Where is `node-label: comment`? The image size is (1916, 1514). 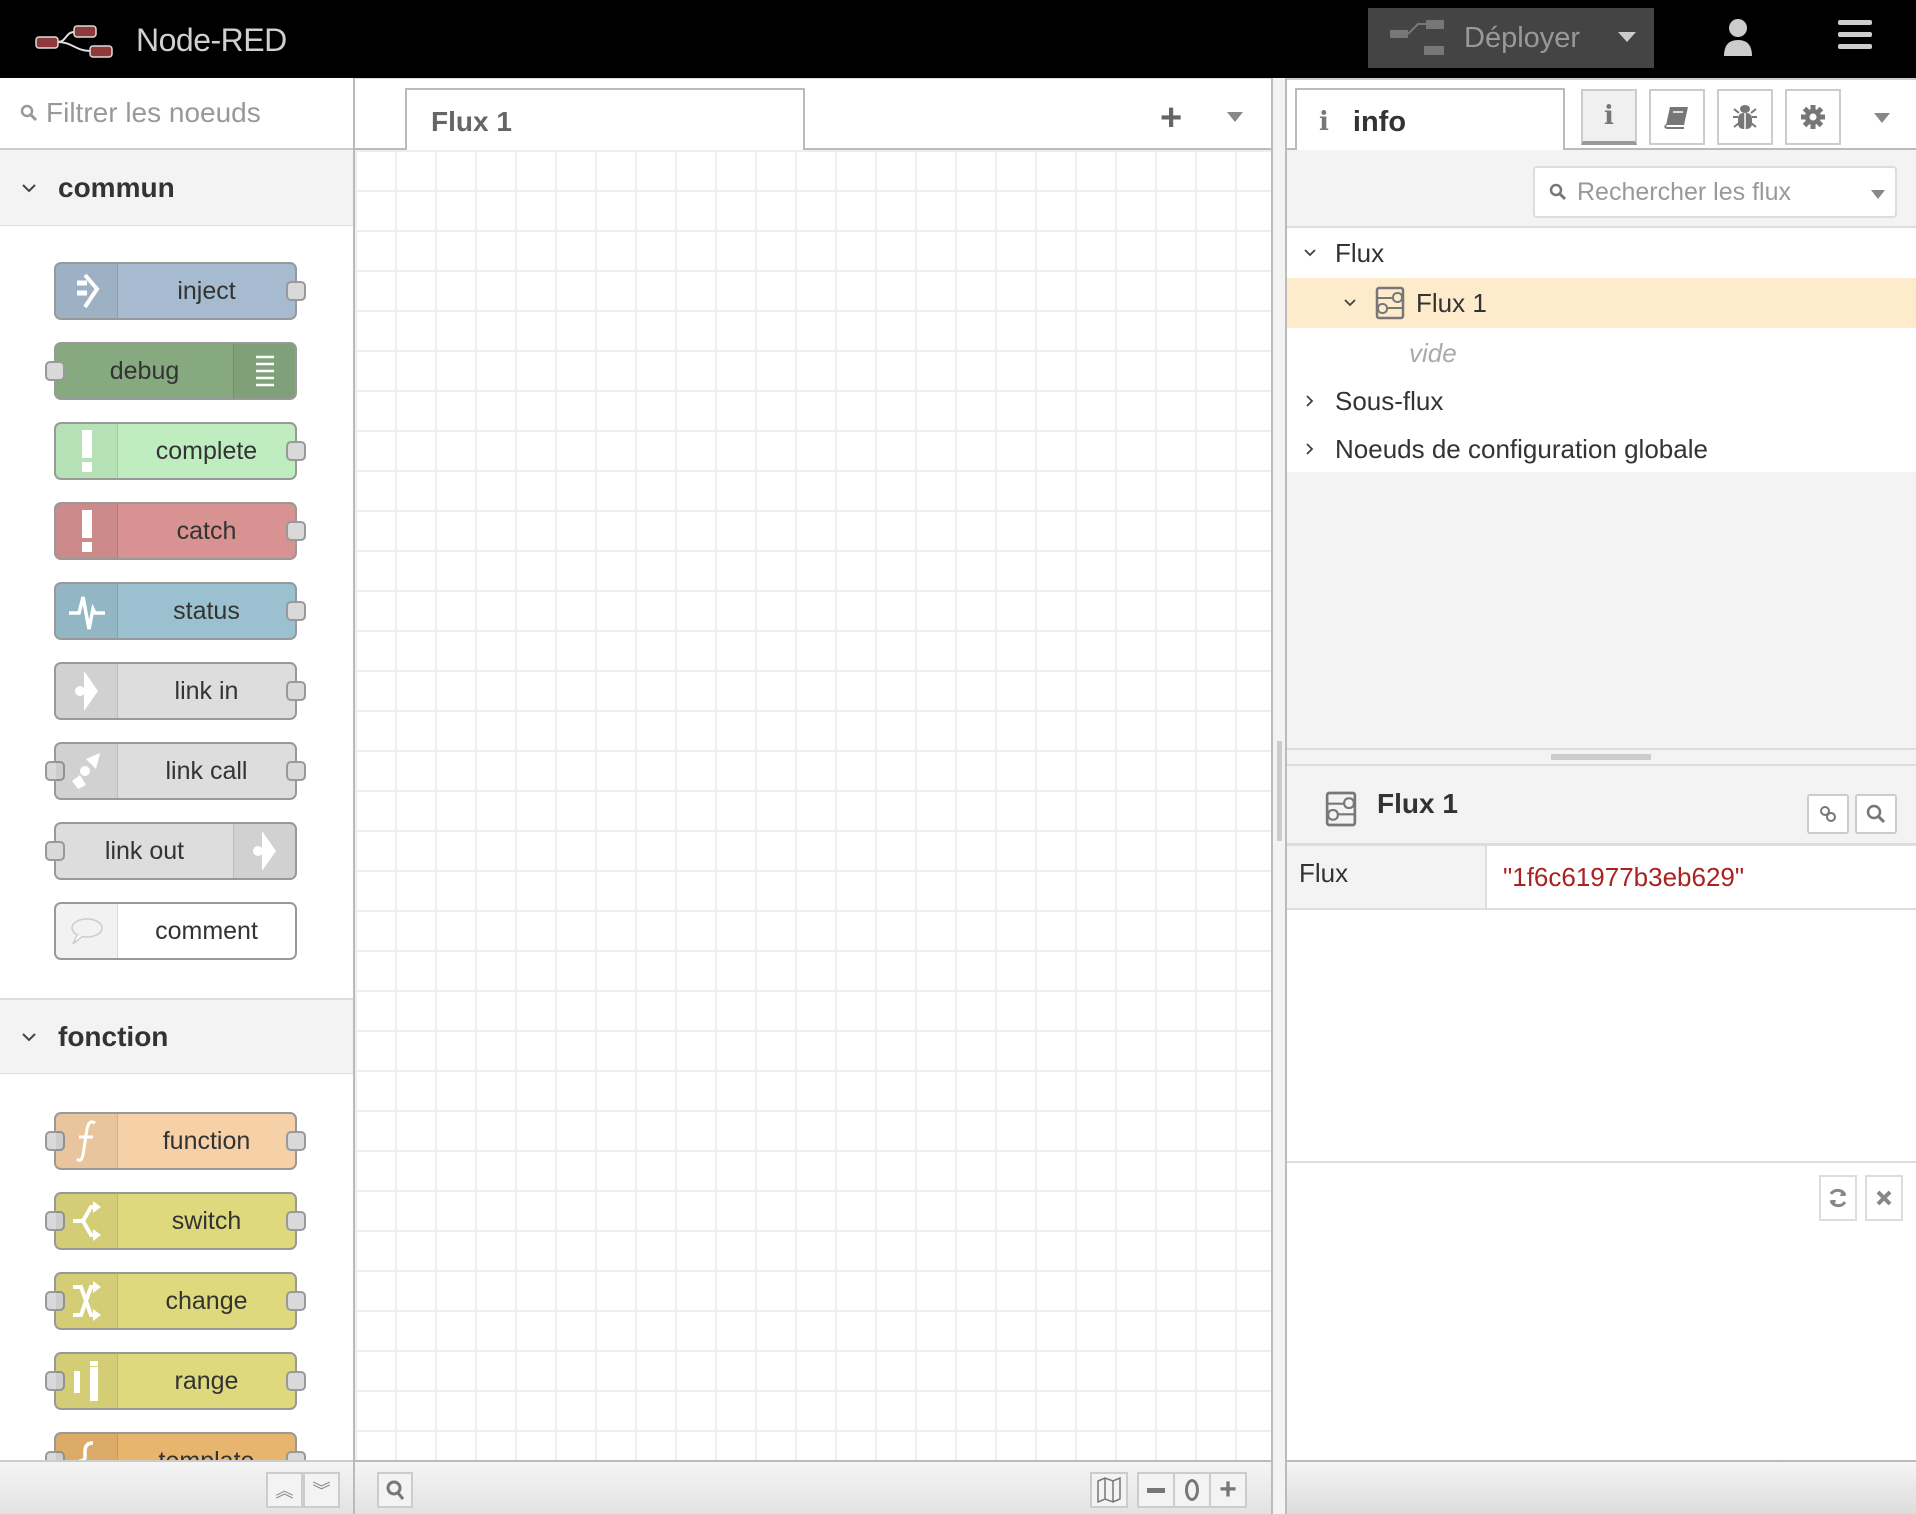
node-label: comment is located at coordinates (206, 931).